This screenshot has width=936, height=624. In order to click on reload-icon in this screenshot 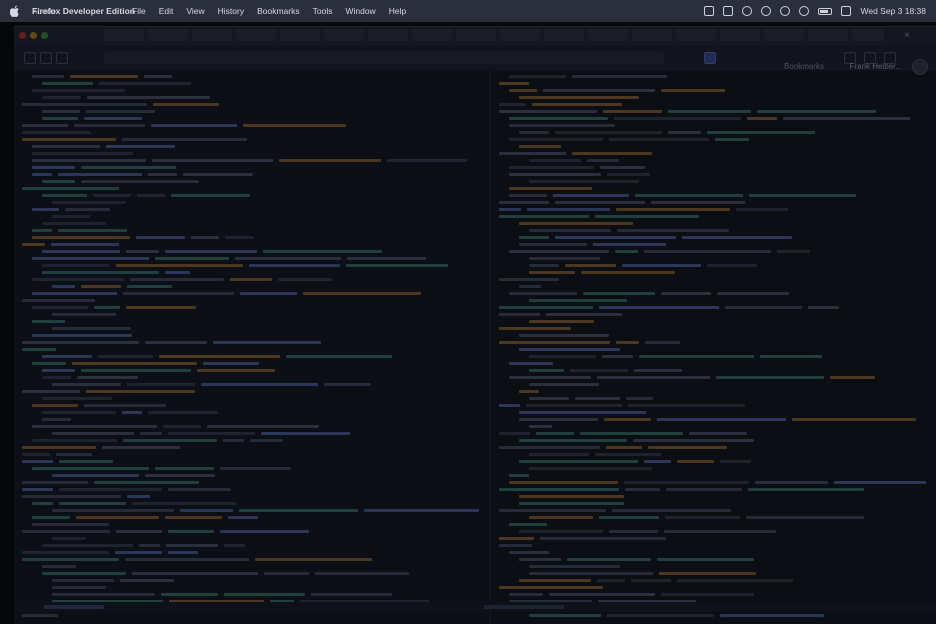, I will do `click(62, 58)`.